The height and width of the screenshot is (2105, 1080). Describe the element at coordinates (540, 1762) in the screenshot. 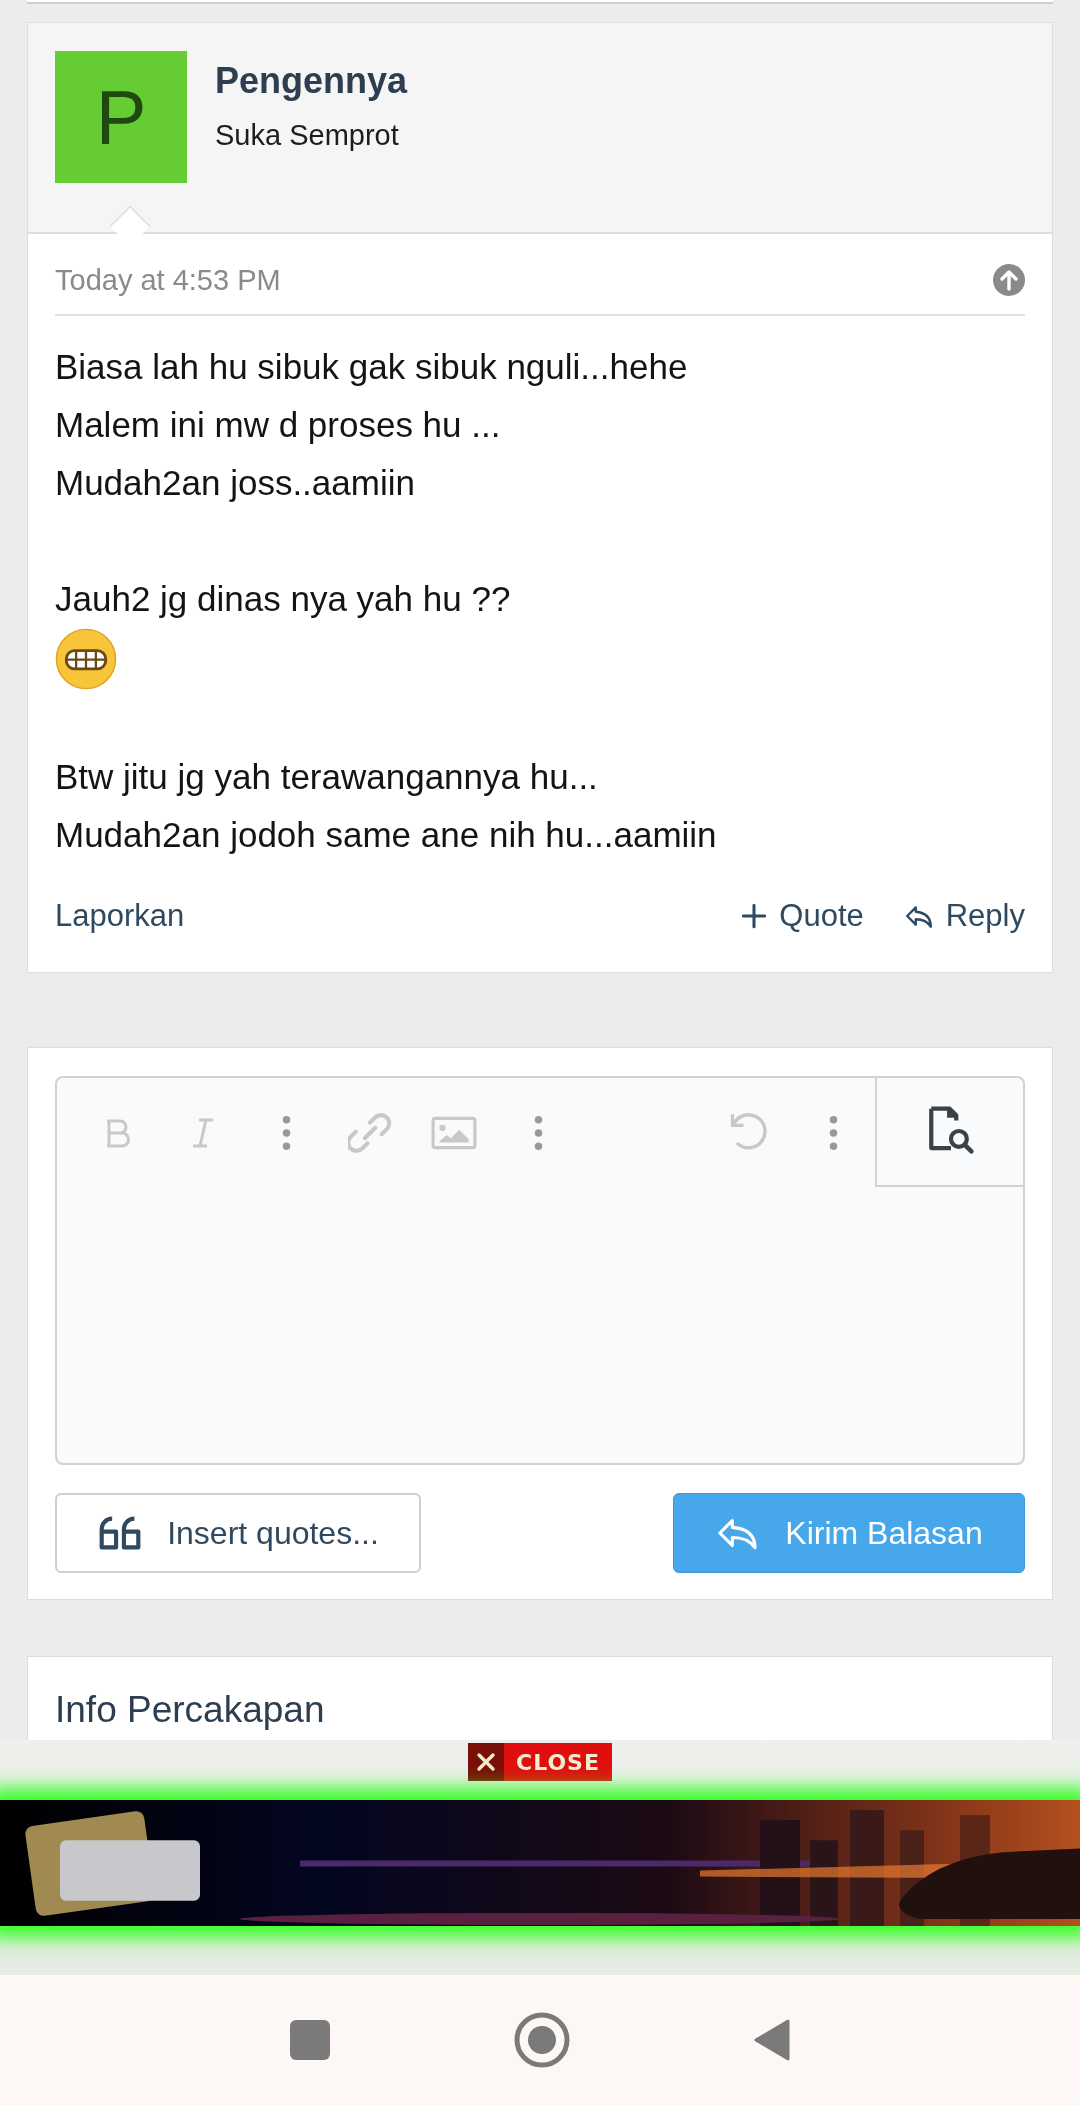

I see `close-button: CLOSE` at that location.